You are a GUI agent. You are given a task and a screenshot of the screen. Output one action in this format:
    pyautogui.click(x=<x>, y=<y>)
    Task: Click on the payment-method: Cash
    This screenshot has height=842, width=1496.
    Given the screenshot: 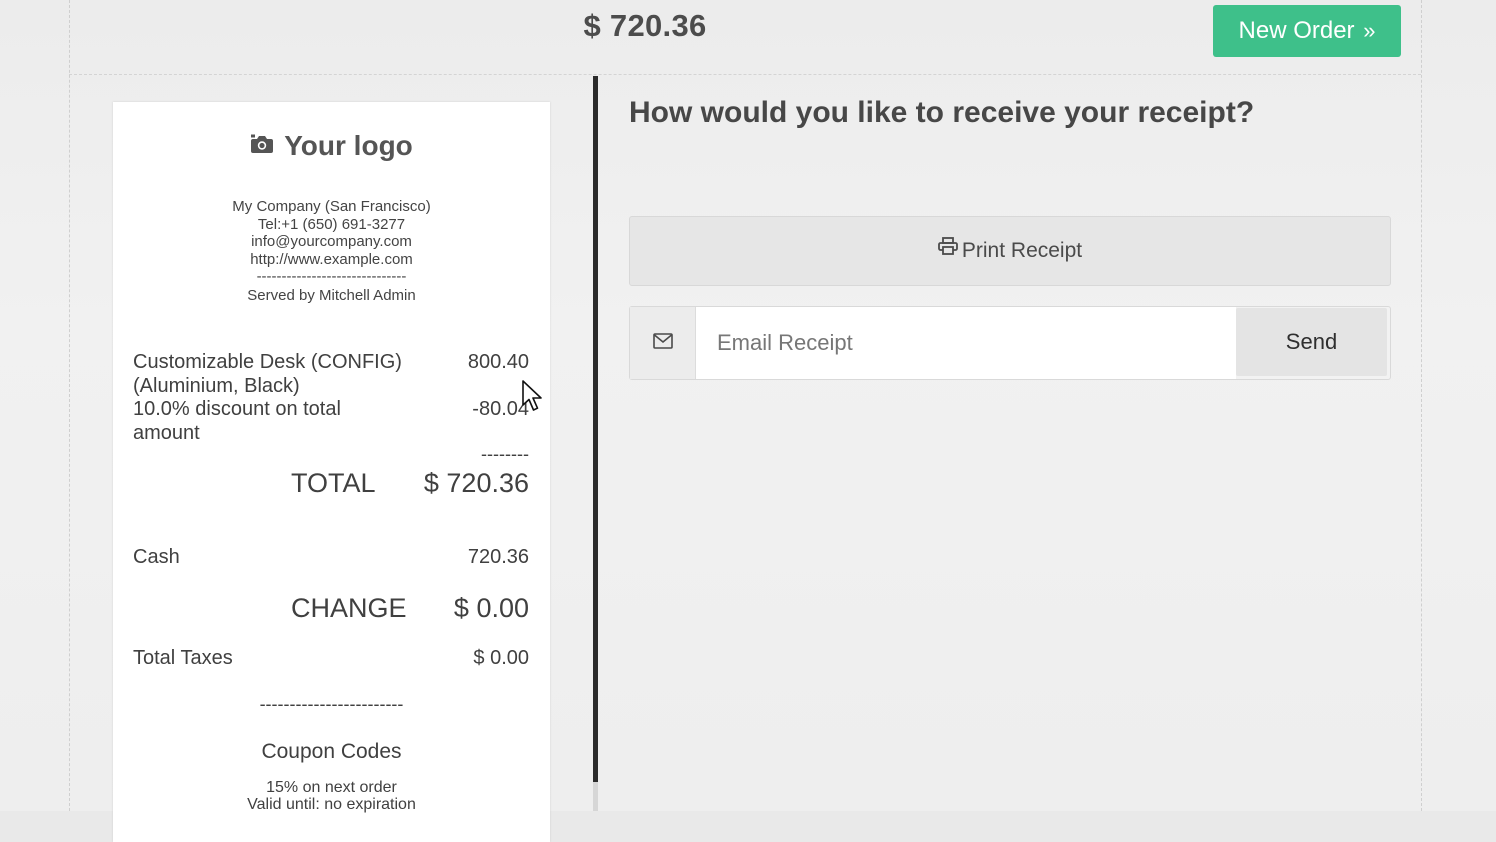 What is the action you would take?
    pyautogui.click(x=156, y=557)
    